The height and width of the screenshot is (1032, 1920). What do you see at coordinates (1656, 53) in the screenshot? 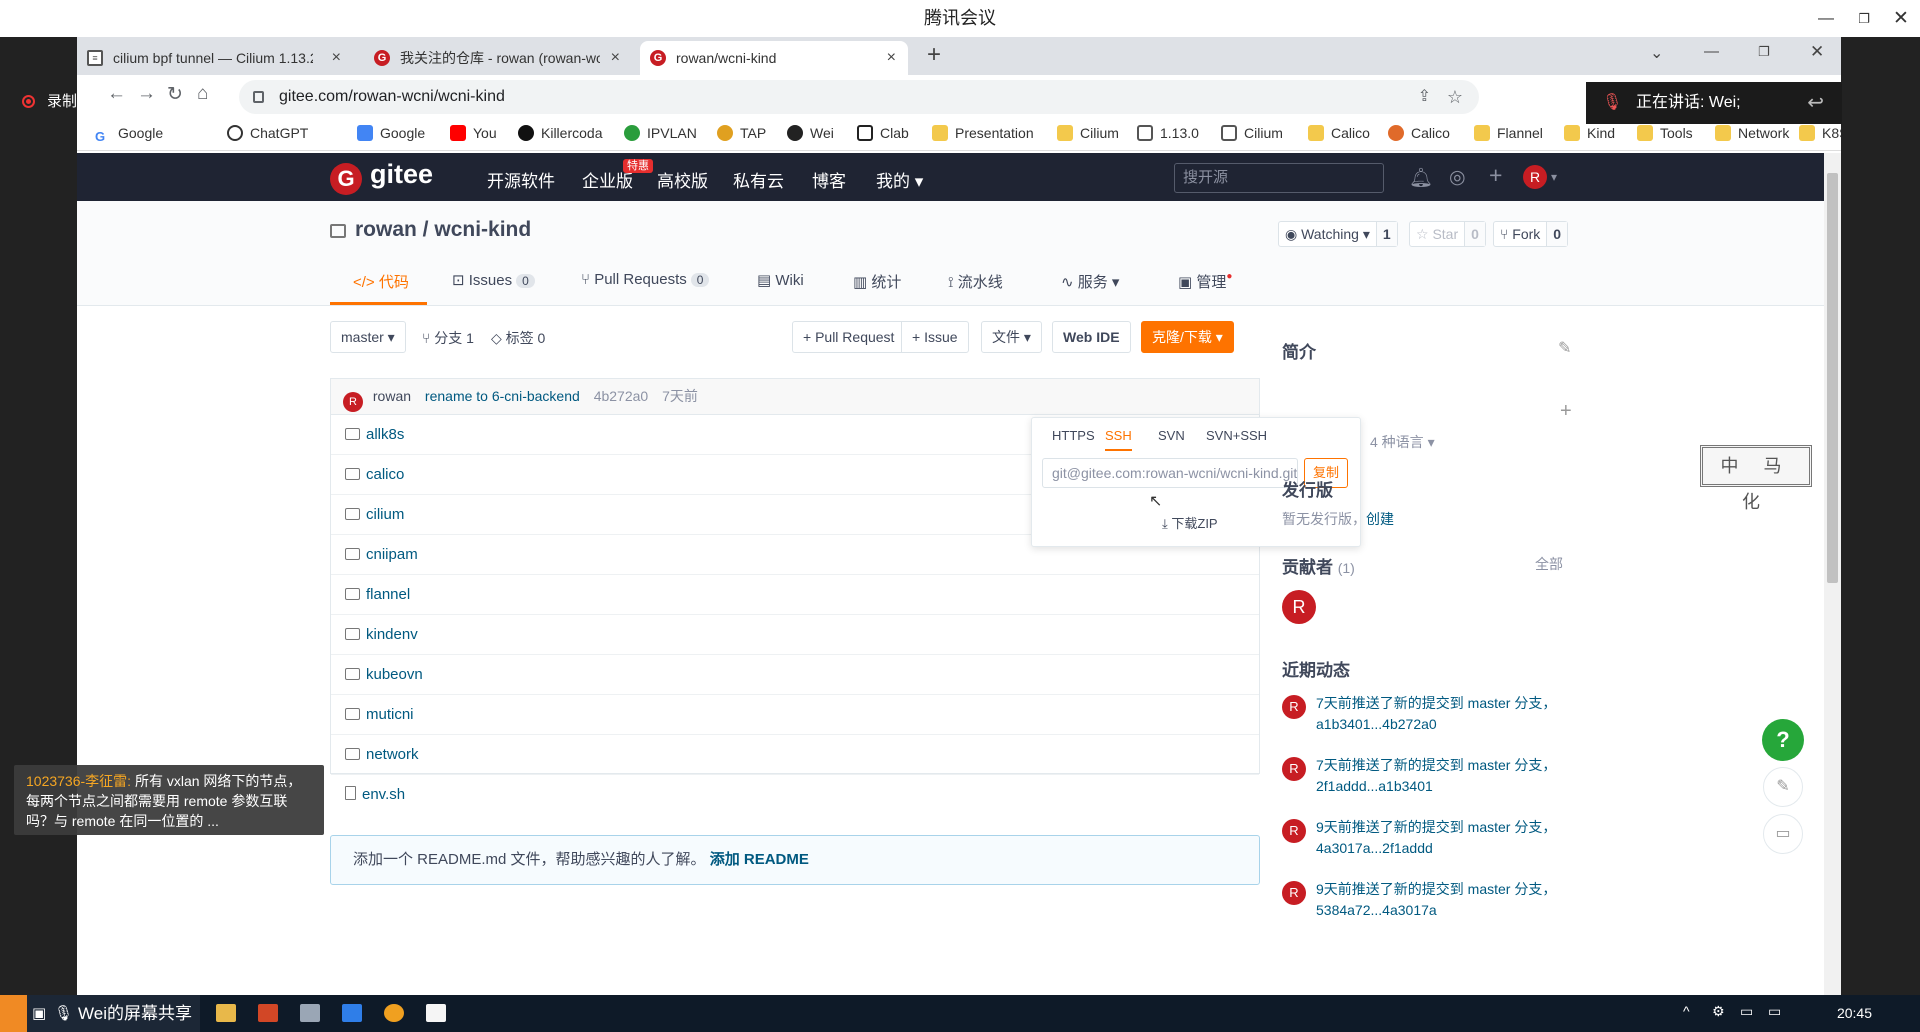
I see `tab-search-icon: ⌄` at bounding box center [1656, 53].